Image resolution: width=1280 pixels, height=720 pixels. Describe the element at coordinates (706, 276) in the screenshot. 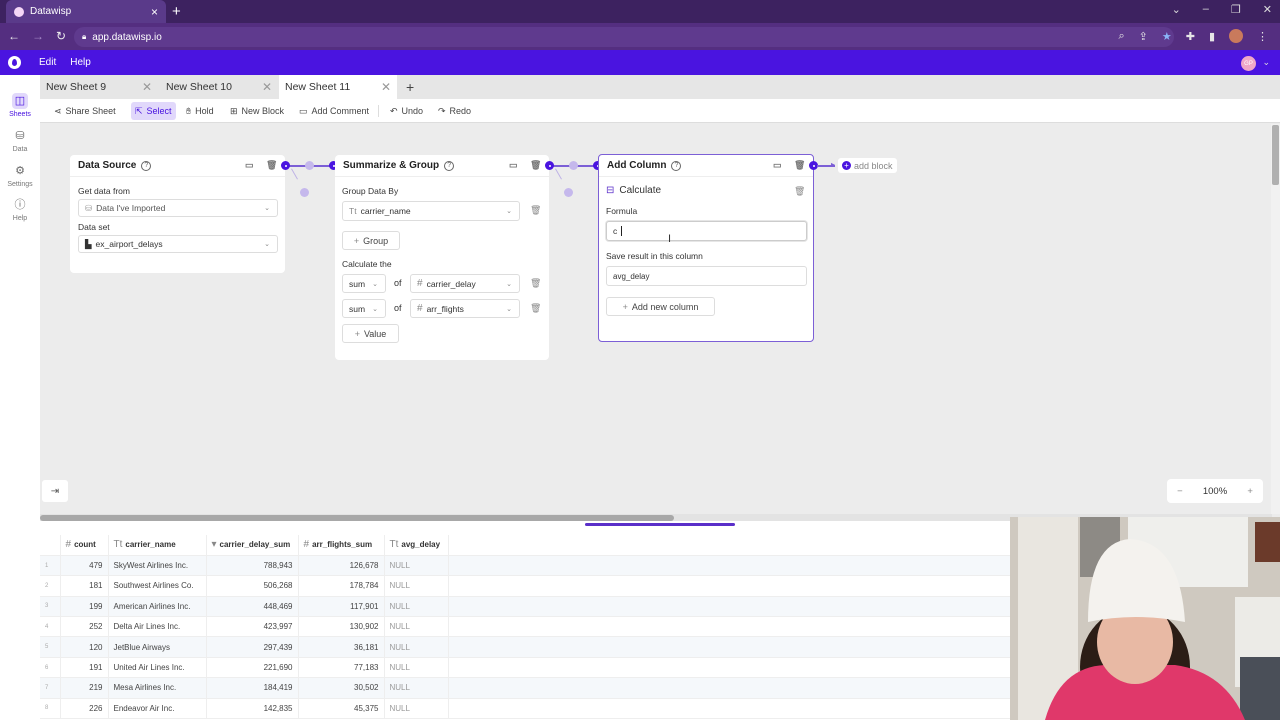

I see `save-result-input: avg_delay` at that location.